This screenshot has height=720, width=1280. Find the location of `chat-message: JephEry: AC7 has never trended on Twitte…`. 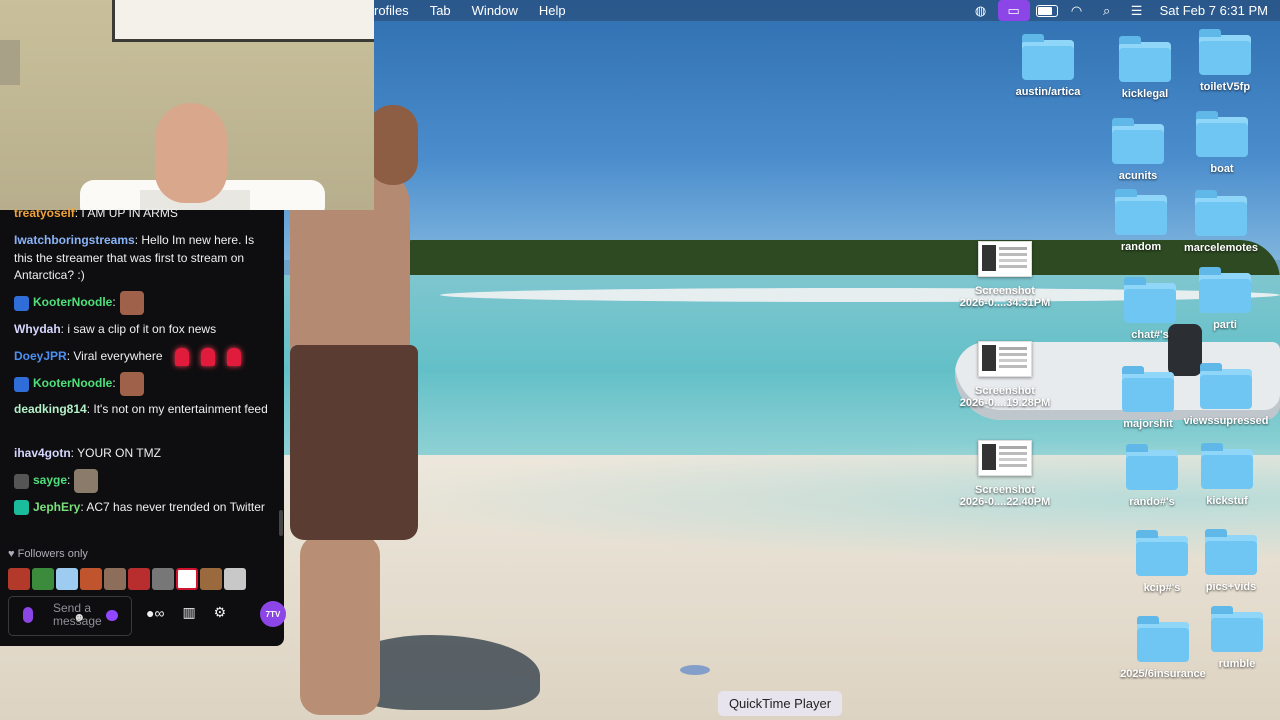

chat-message: JephEry: AC7 has never trended on Twitte… is located at coordinates (142, 508).